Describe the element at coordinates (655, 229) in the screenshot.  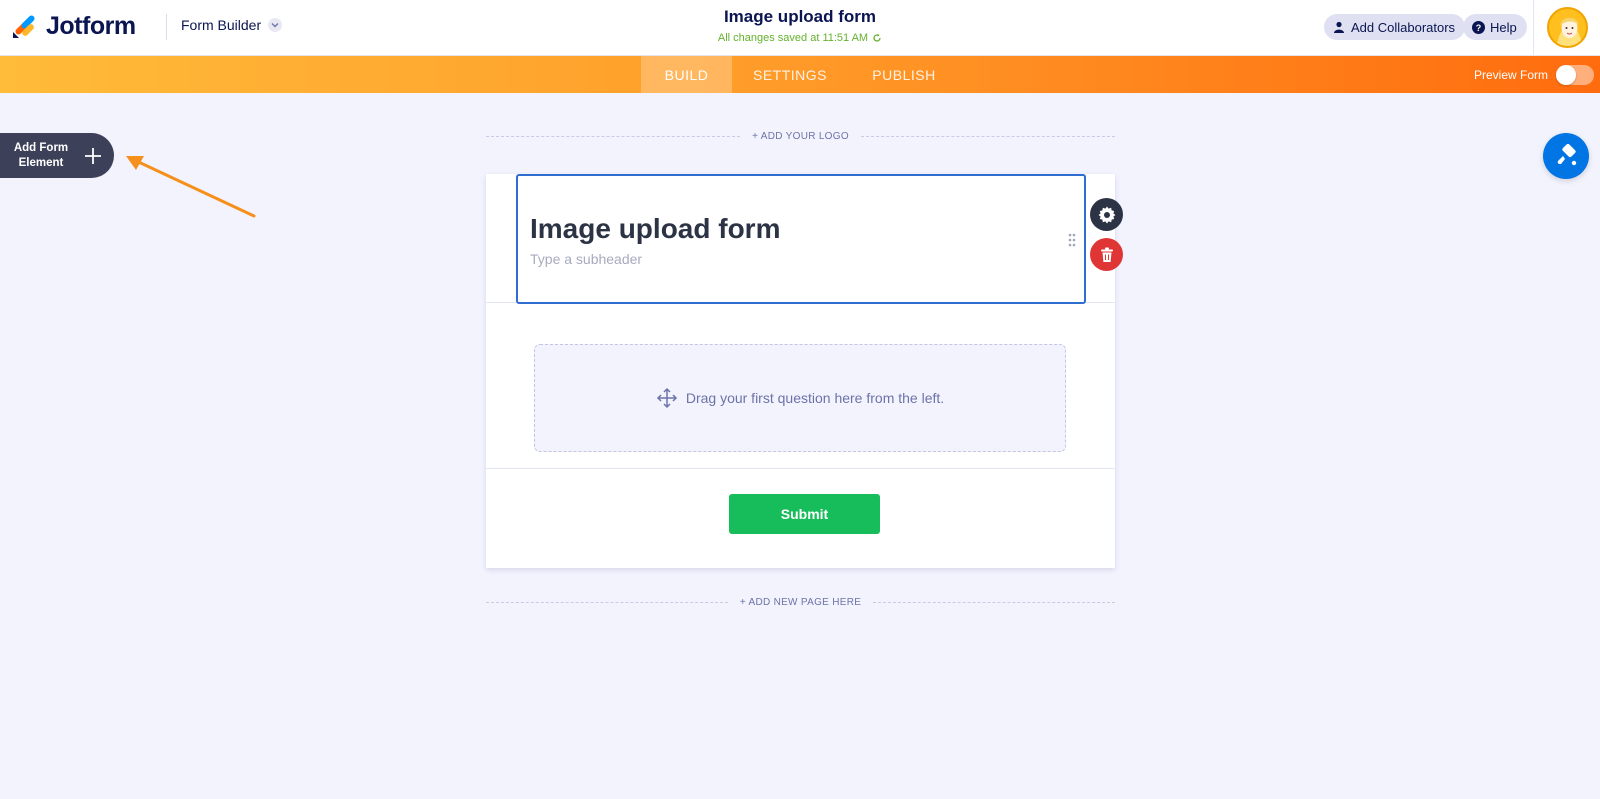
I see `form-heading: Image upload form` at that location.